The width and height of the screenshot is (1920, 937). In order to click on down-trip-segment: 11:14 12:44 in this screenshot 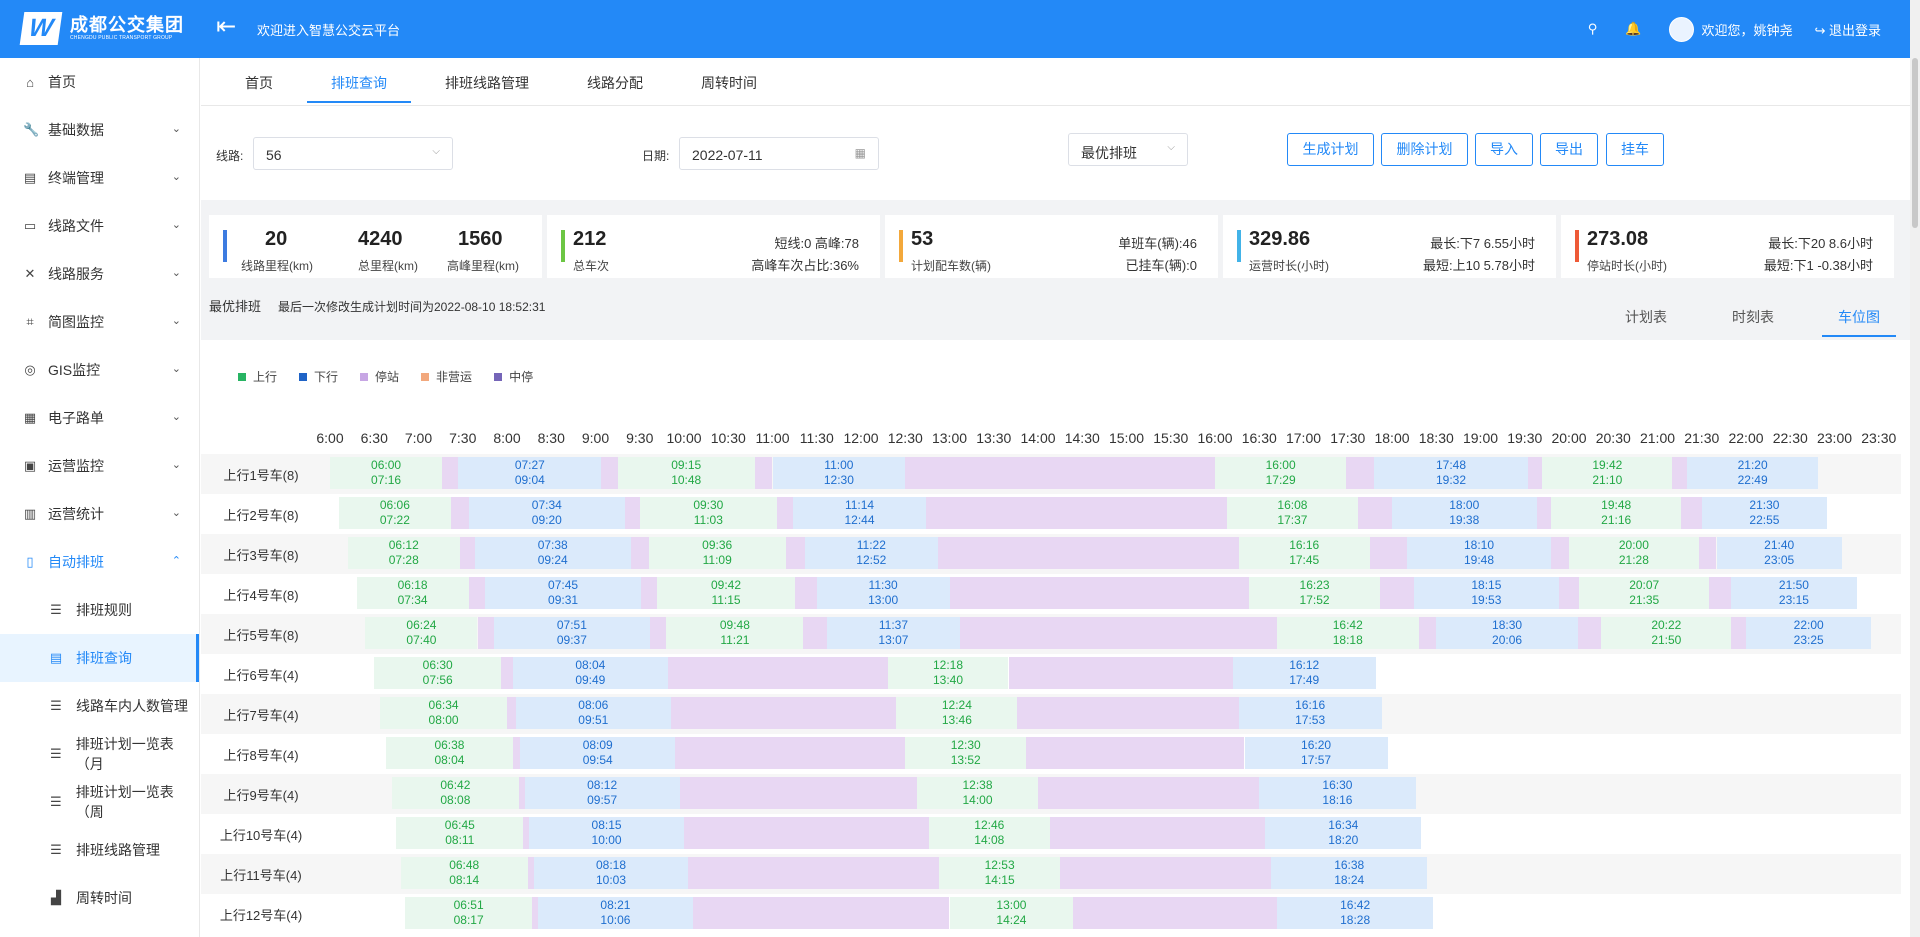, I will do `click(859, 513)`.